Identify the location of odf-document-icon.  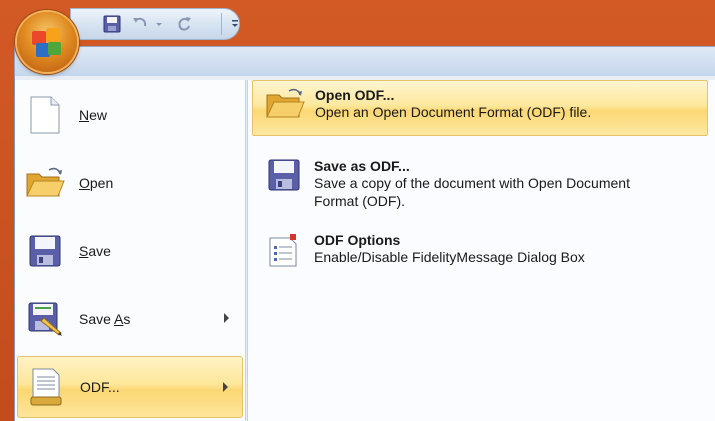
(46, 387).